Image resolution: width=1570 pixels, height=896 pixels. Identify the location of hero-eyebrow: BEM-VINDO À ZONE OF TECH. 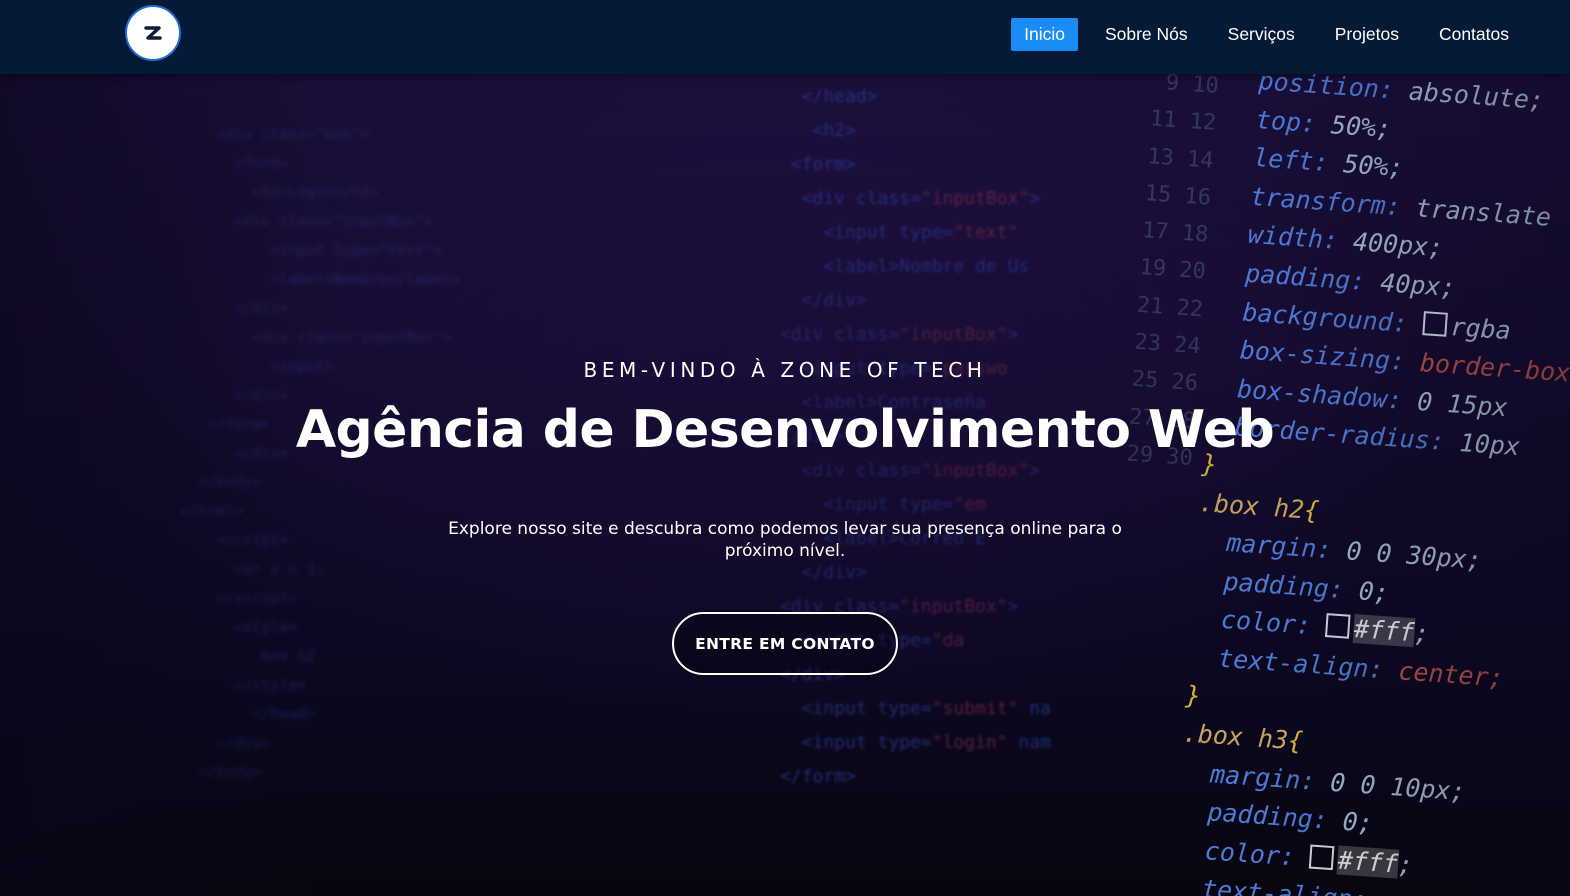
(785, 370).